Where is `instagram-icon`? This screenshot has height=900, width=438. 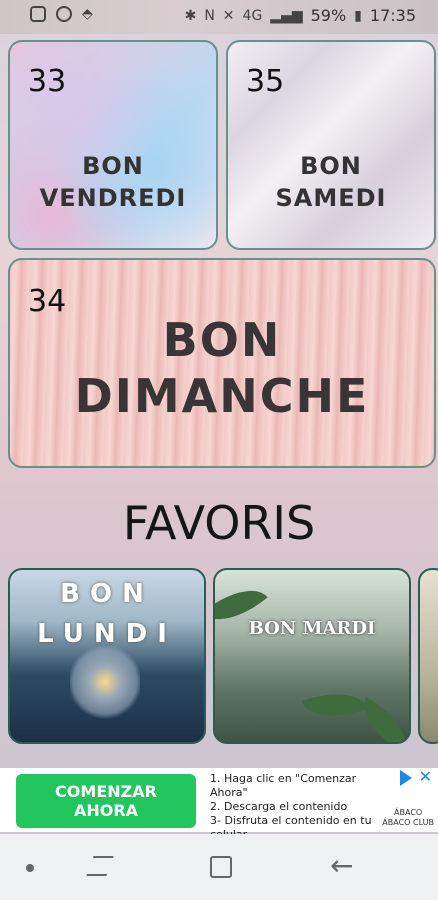 instagram-icon is located at coordinates (38, 14).